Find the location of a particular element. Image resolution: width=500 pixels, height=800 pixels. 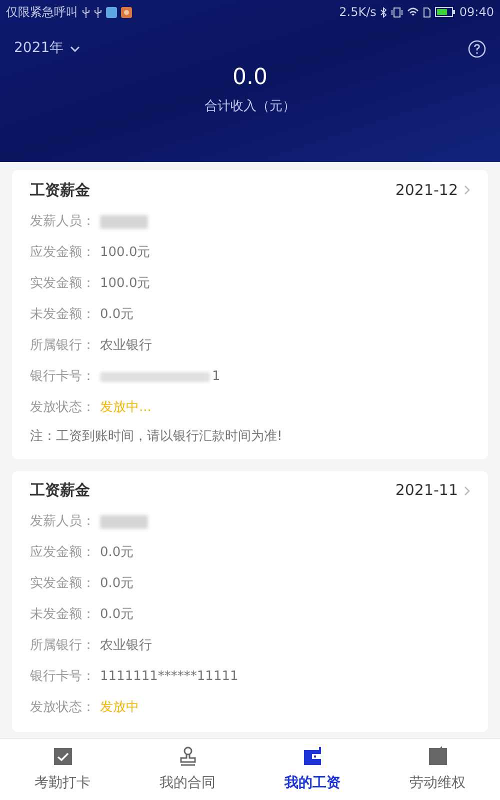

total-income: 0.0 is located at coordinates (250, 78).